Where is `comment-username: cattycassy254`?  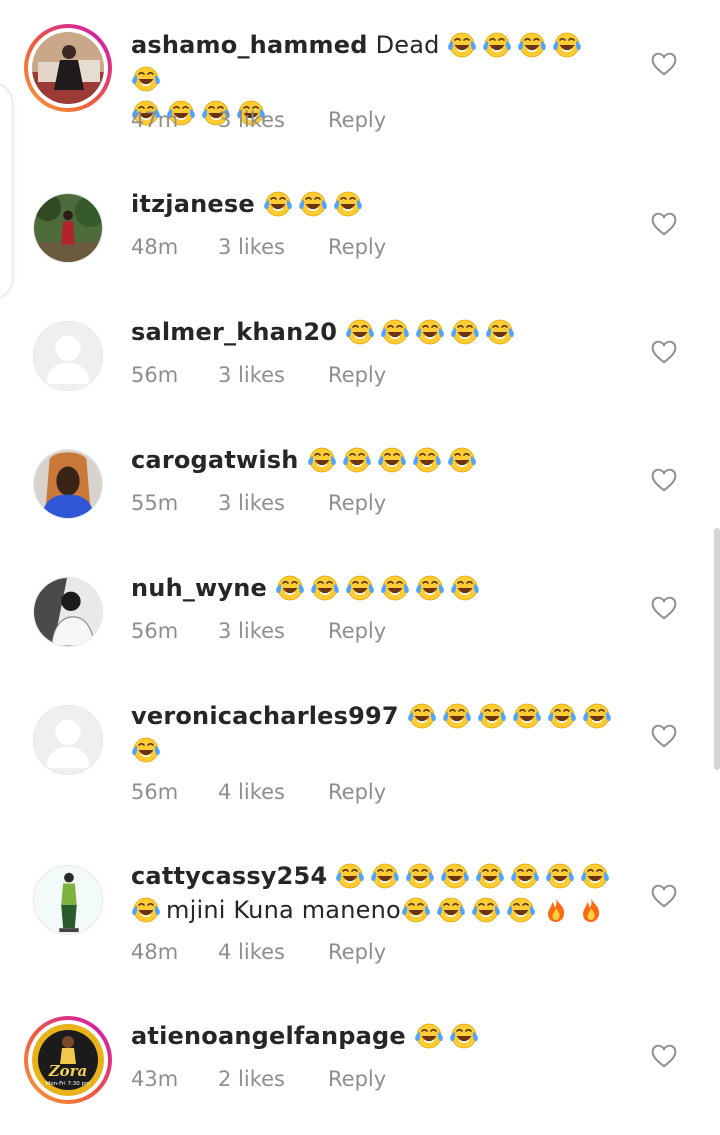 comment-username: cattycassy254 is located at coordinates (229, 876).